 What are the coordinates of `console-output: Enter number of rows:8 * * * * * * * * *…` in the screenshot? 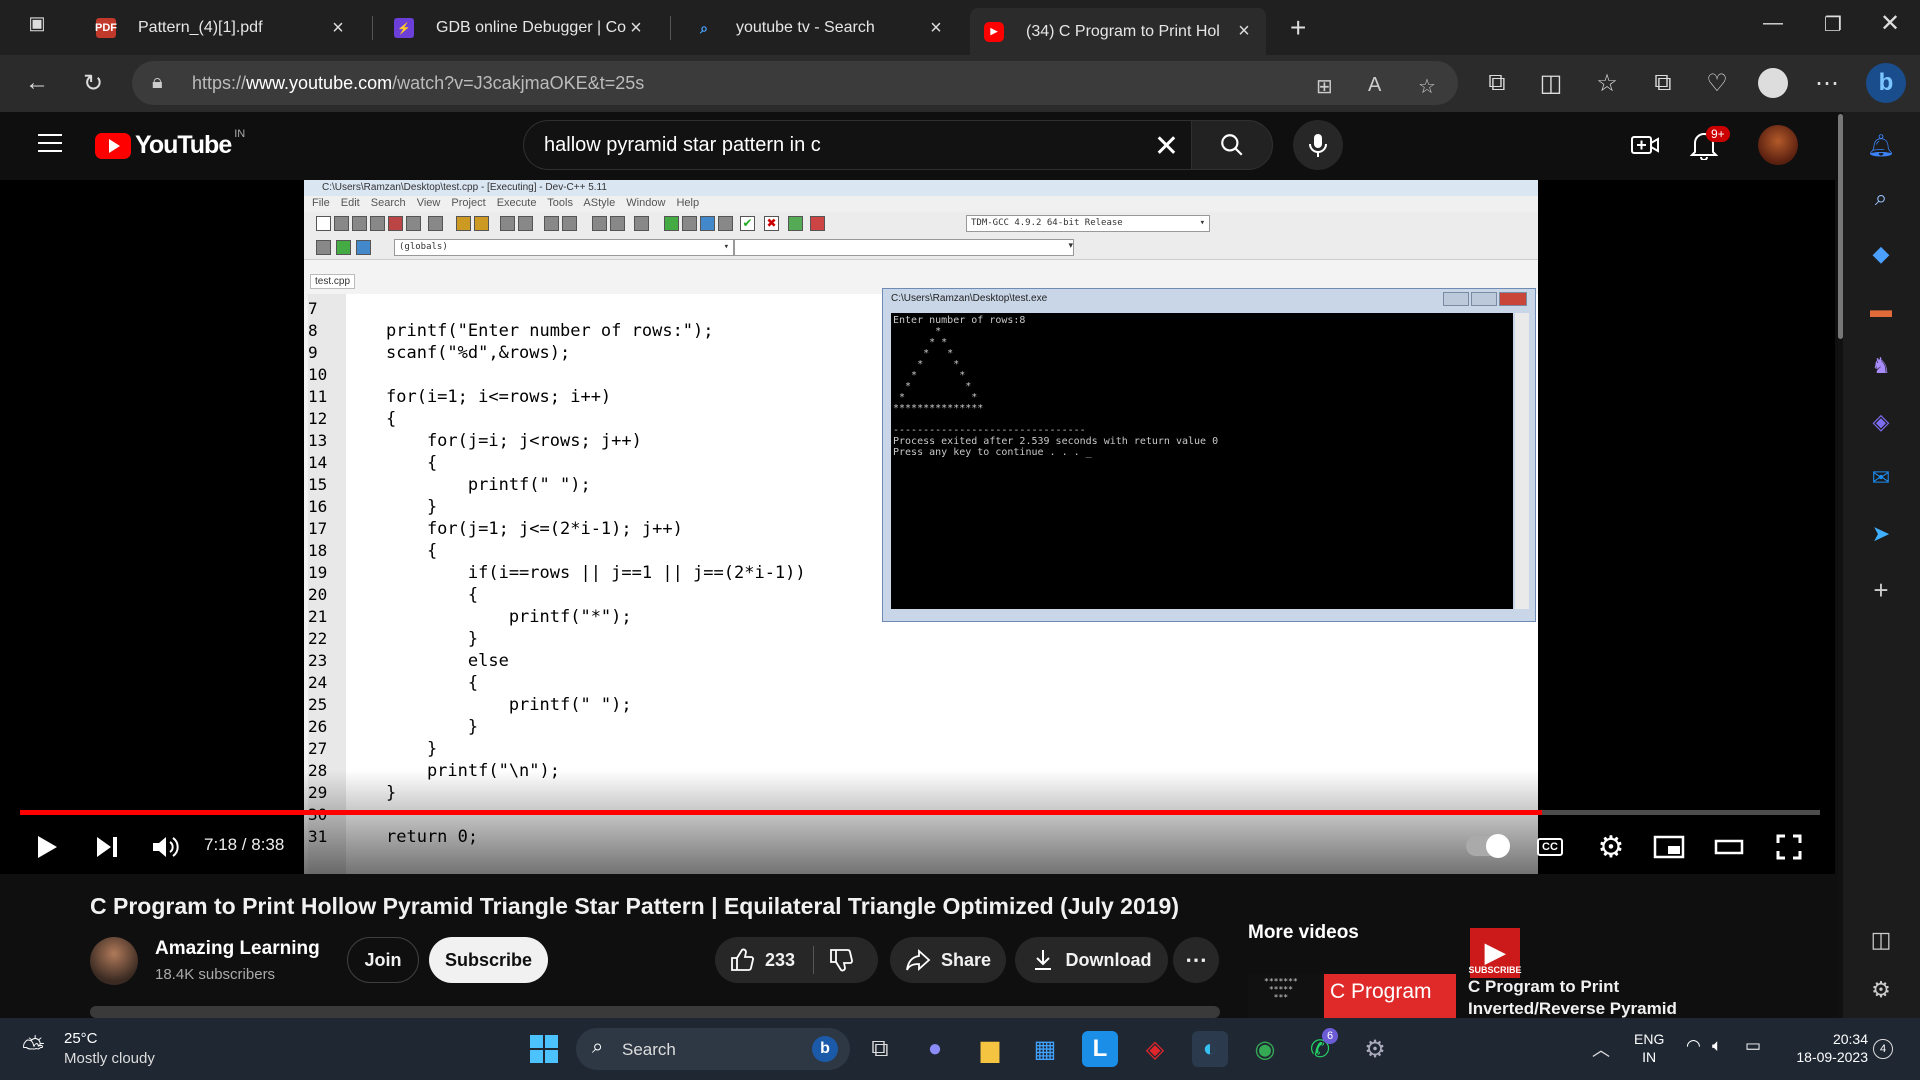 It's located at (1202, 461).